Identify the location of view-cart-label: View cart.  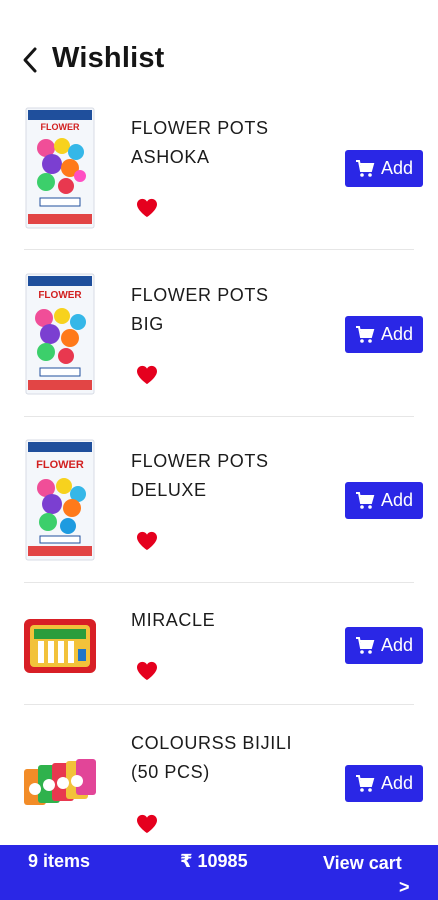
(362, 863).